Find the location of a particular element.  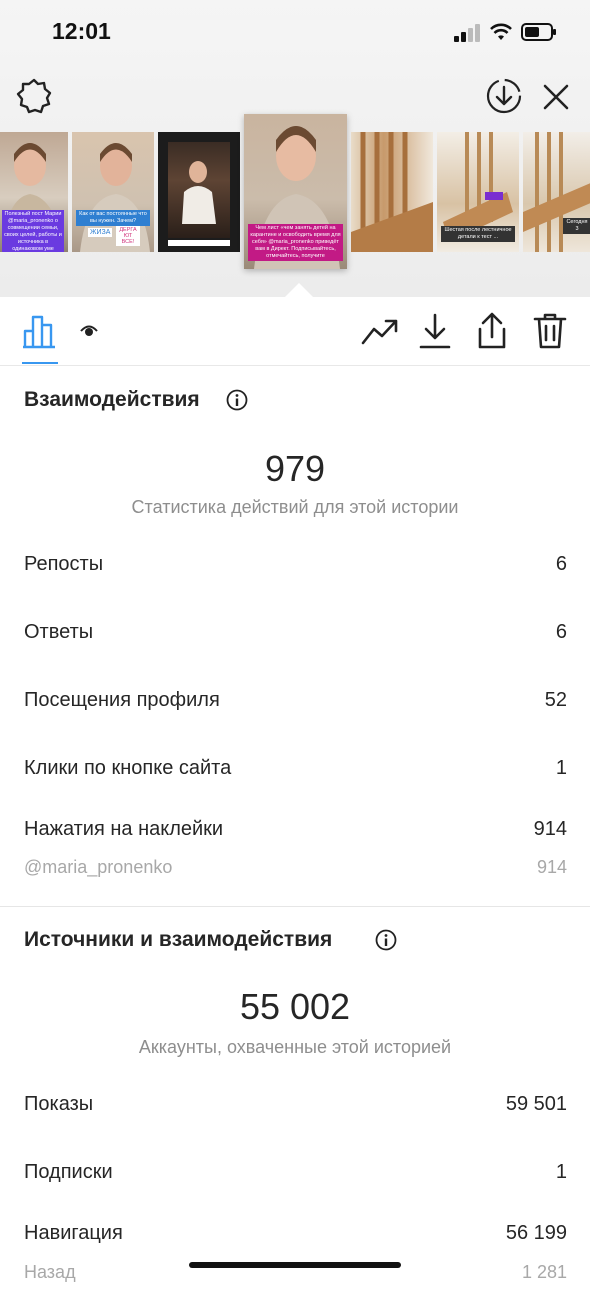

interactions-info-icon is located at coordinates (237, 400).